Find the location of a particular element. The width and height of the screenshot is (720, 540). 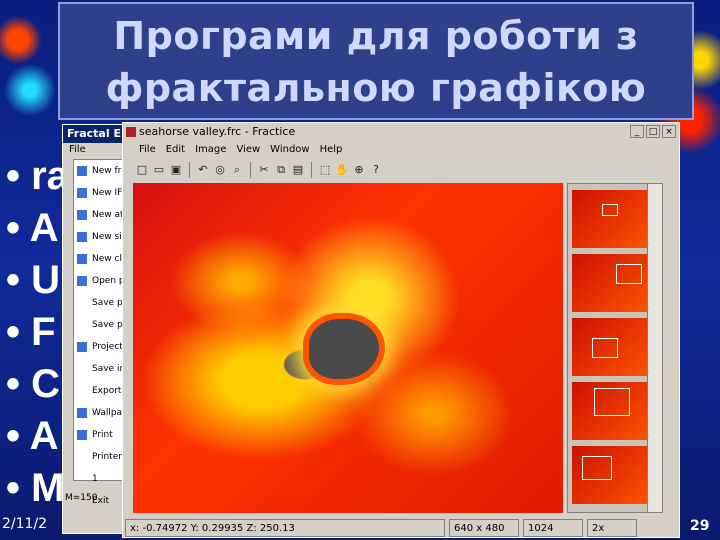

menu-help: Help is located at coordinates (331, 150).